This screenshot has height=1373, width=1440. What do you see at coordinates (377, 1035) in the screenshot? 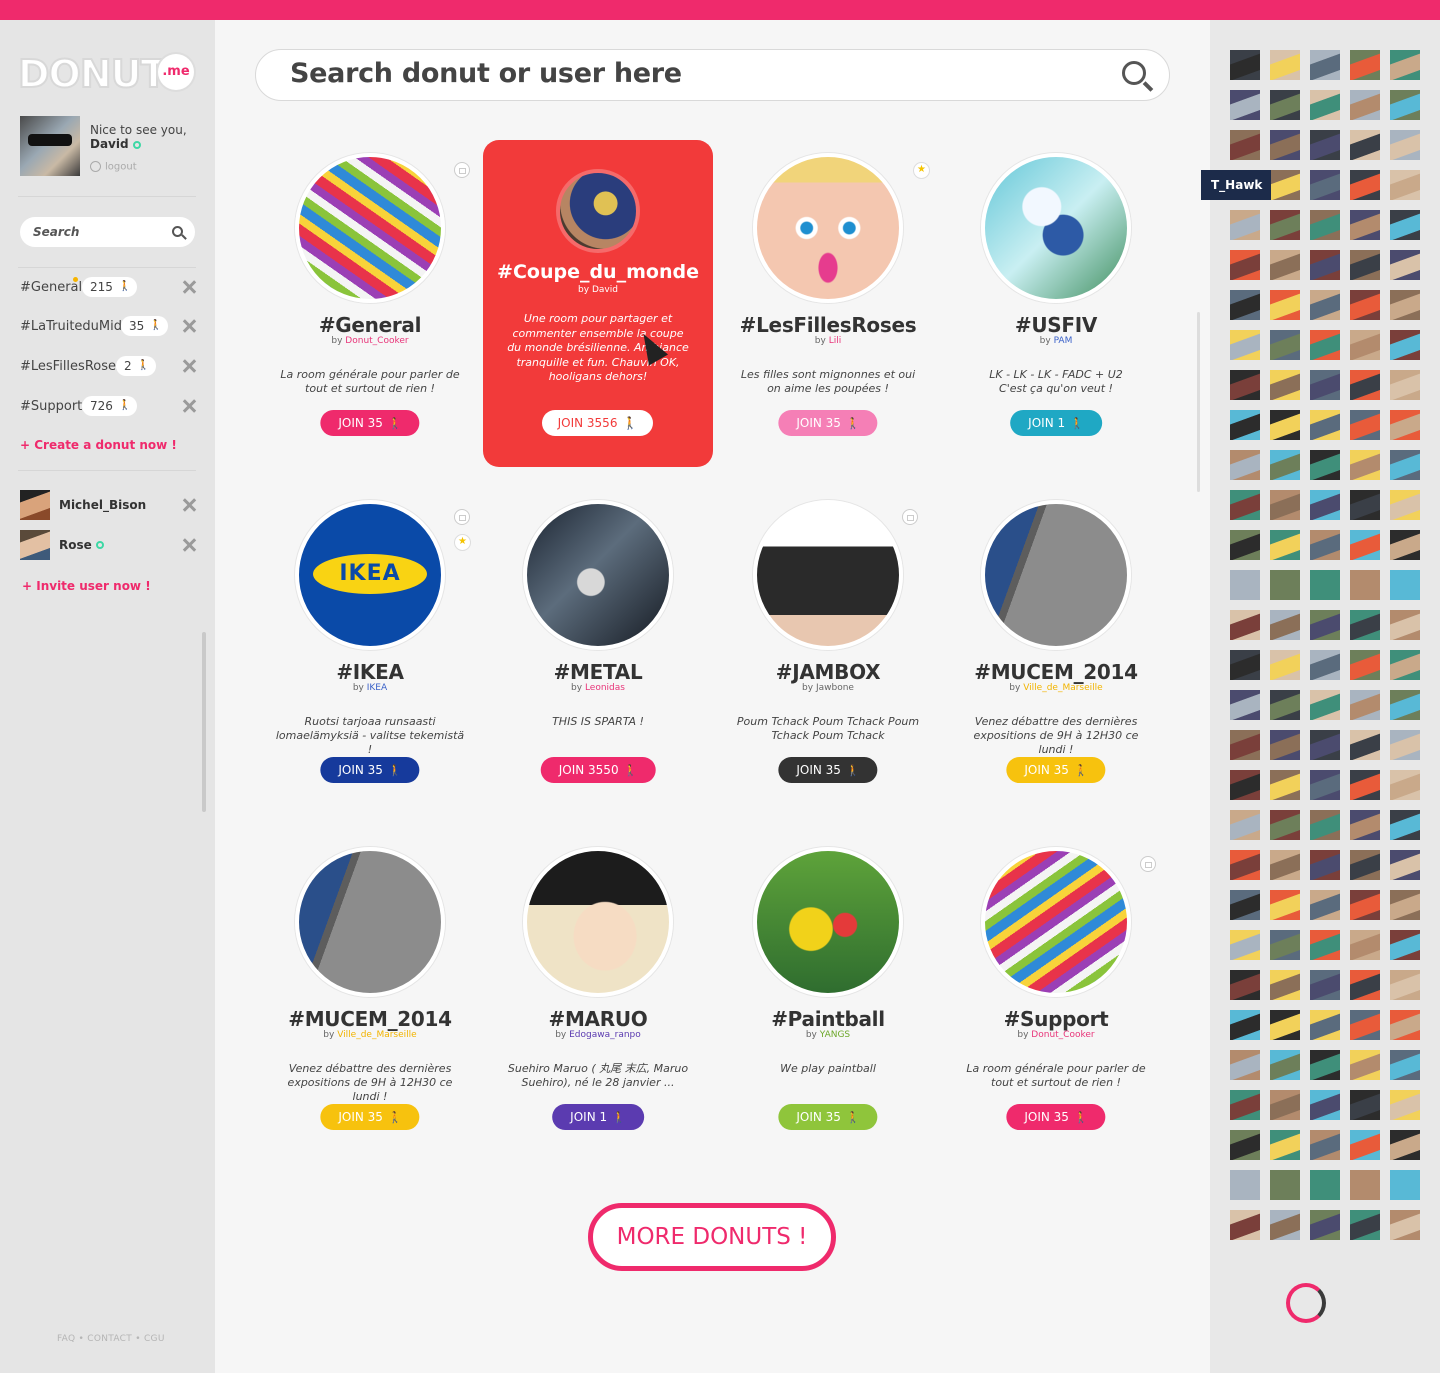
I see `owner-link: Ville_de_Marseille` at bounding box center [377, 1035].